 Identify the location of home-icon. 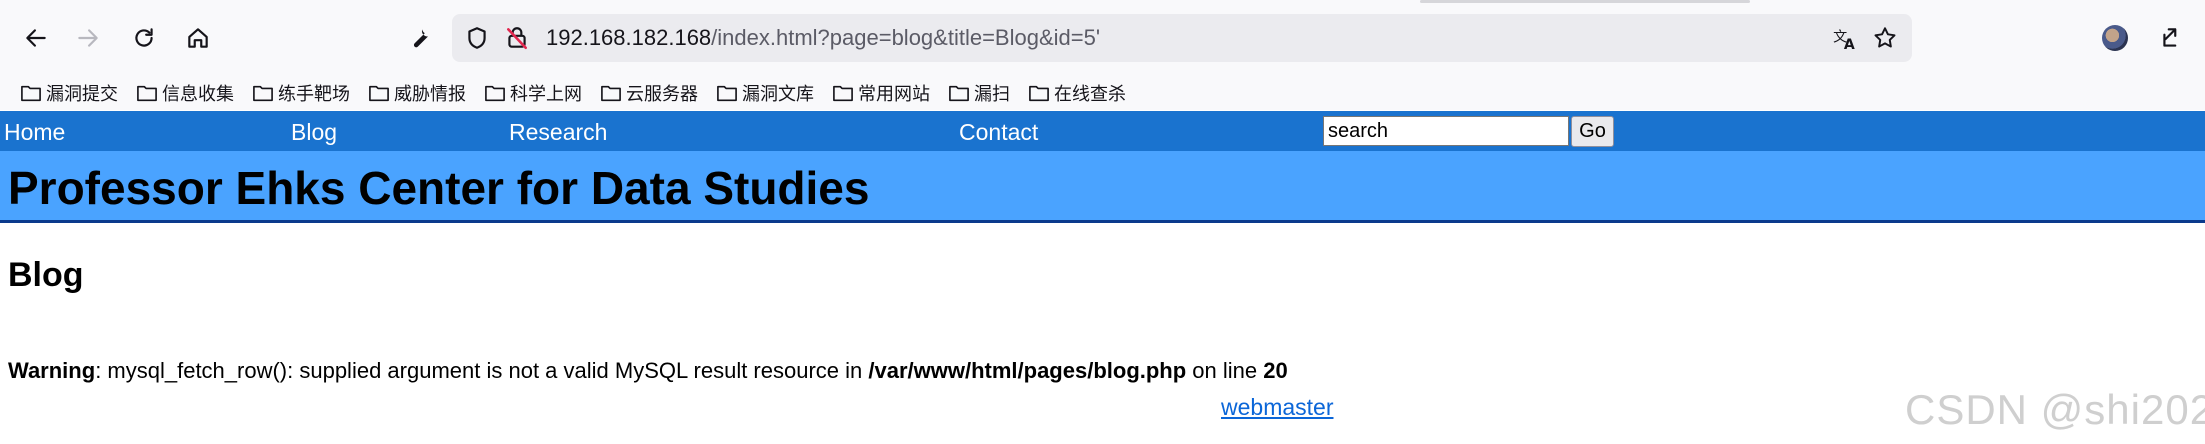
(198, 38).